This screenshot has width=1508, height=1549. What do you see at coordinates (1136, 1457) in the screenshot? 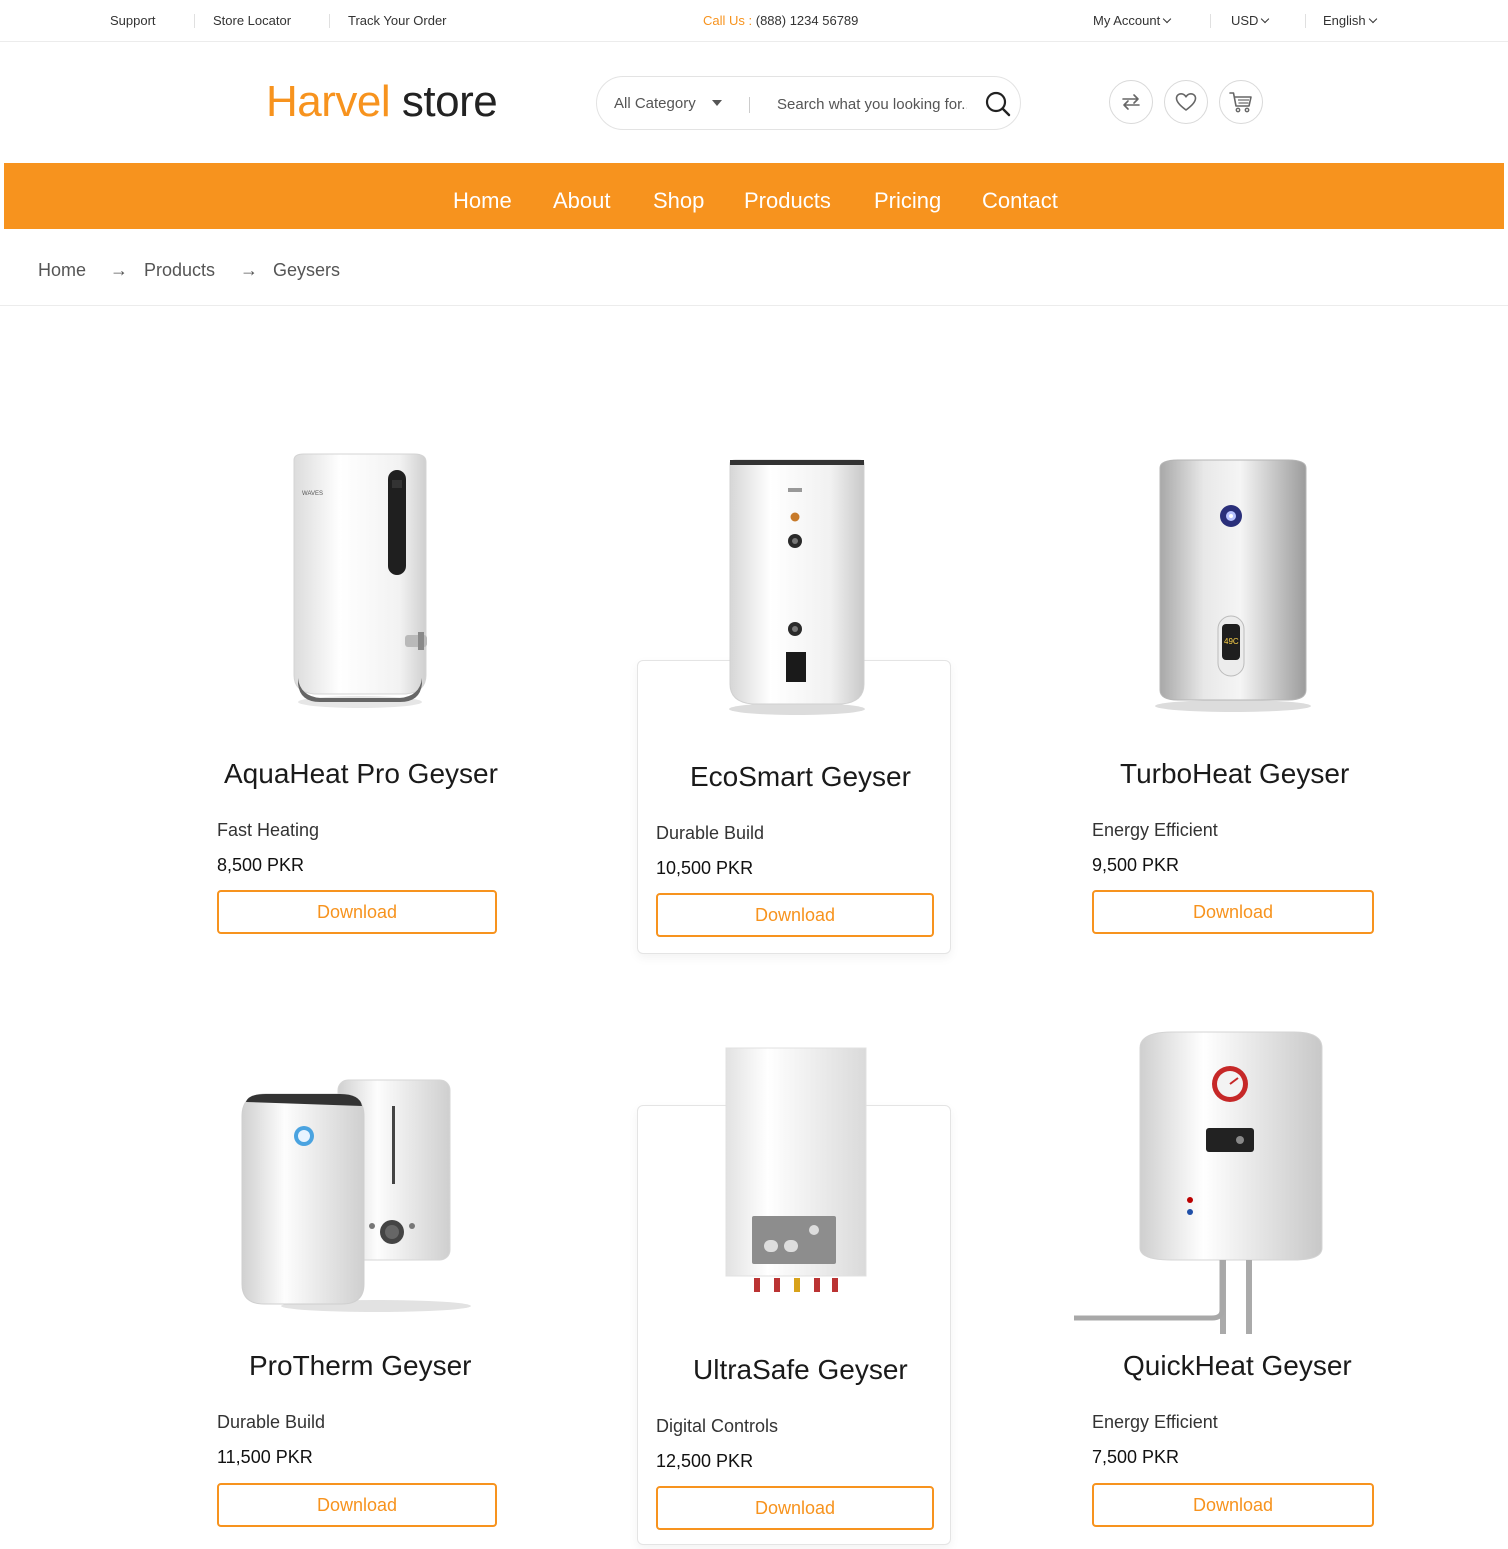
I see `product-price: 7,500 PKR` at bounding box center [1136, 1457].